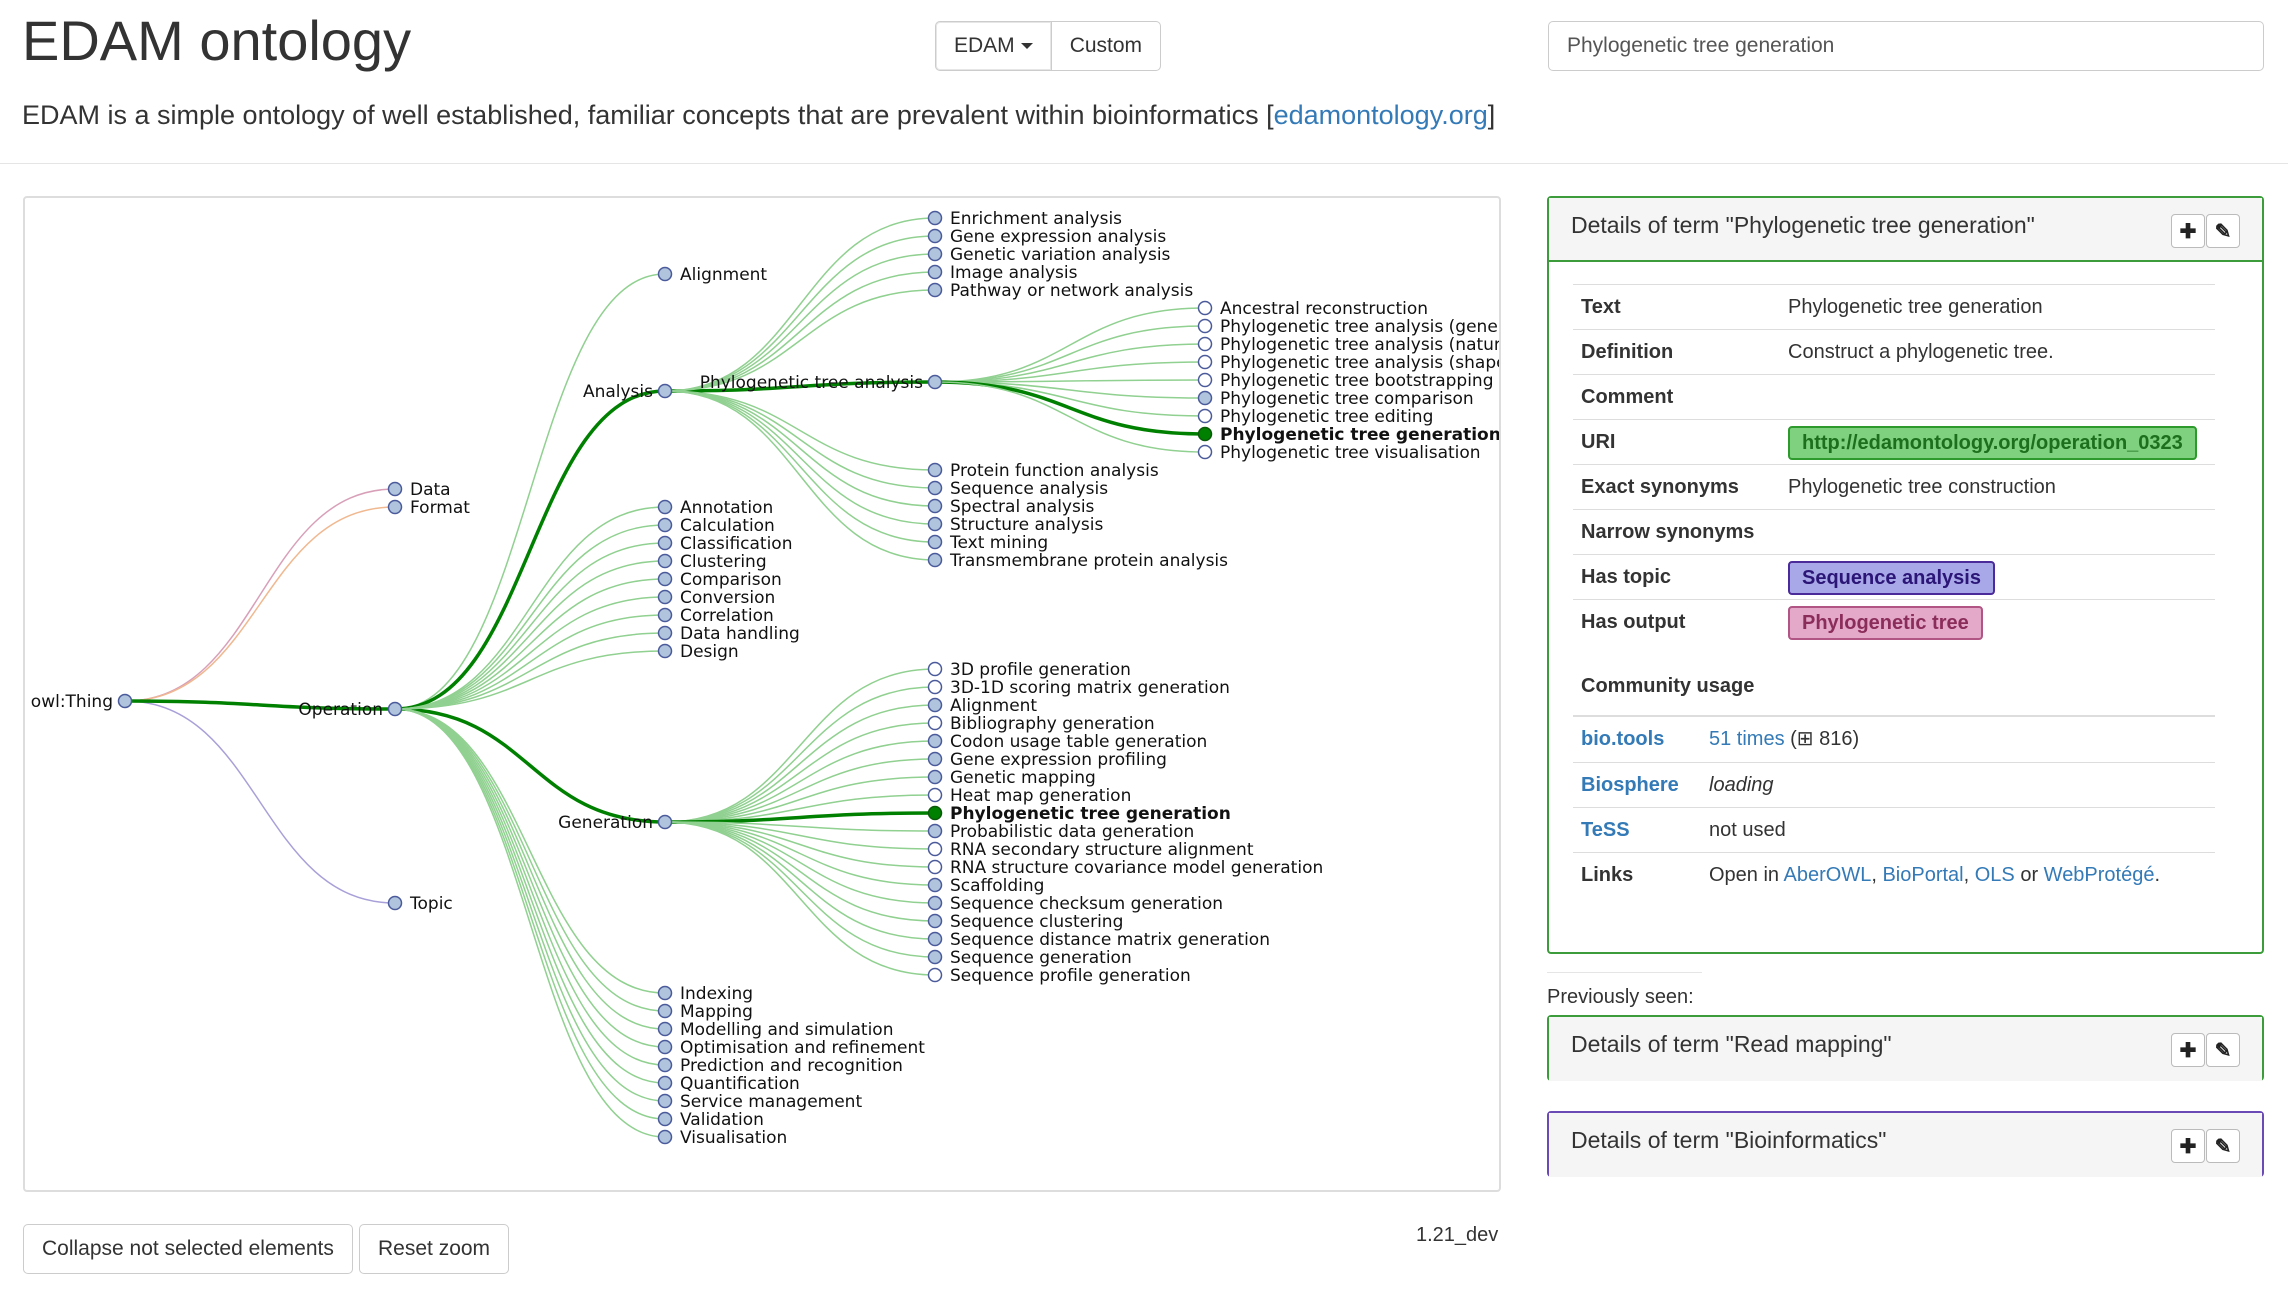 Image resolution: width=2288 pixels, height=1299 pixels. Describe the element at coordinates (733, 1138) in the screenshot. I see `tree-node-label: Visualisation` at that location.